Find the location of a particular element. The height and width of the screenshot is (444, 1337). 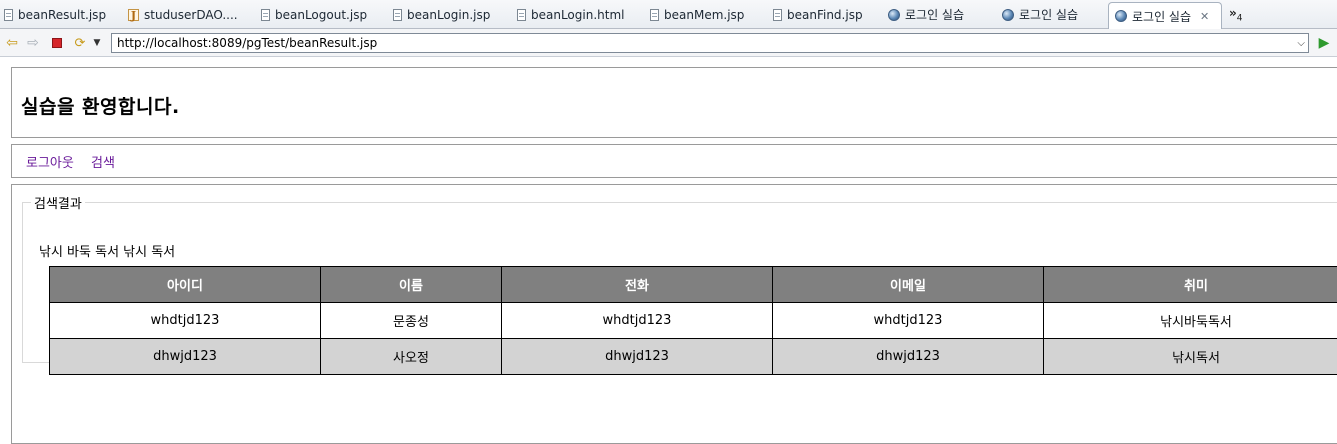

overflow-count: 4 is located at coordinates (1240, 18).